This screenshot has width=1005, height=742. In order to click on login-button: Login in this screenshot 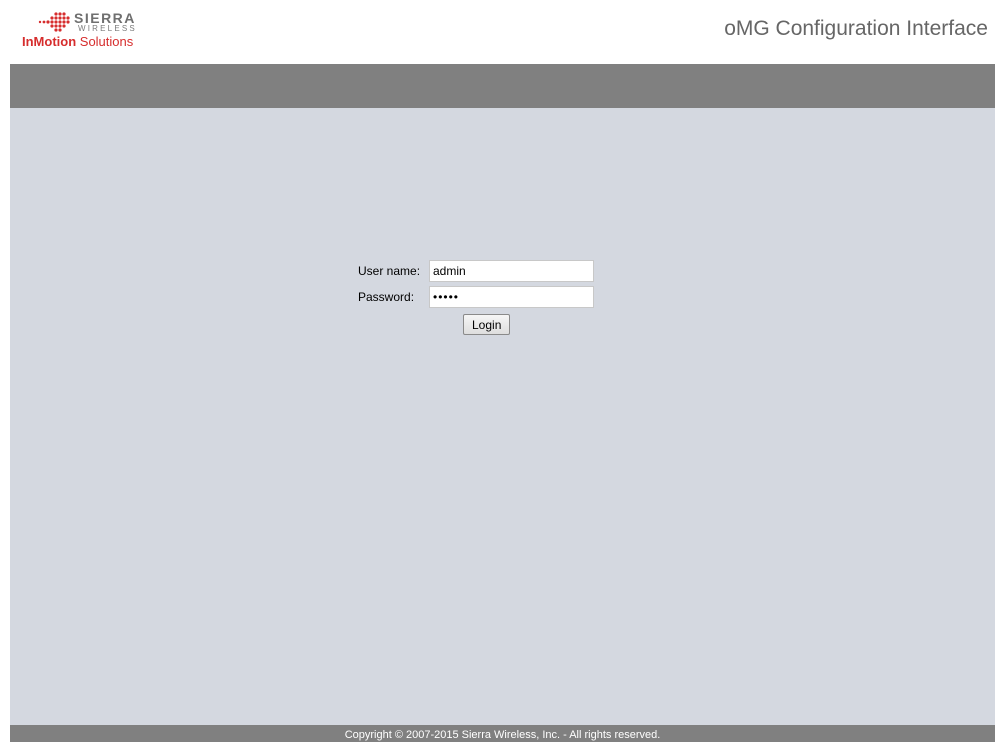, I will do `click(487, 324)`.